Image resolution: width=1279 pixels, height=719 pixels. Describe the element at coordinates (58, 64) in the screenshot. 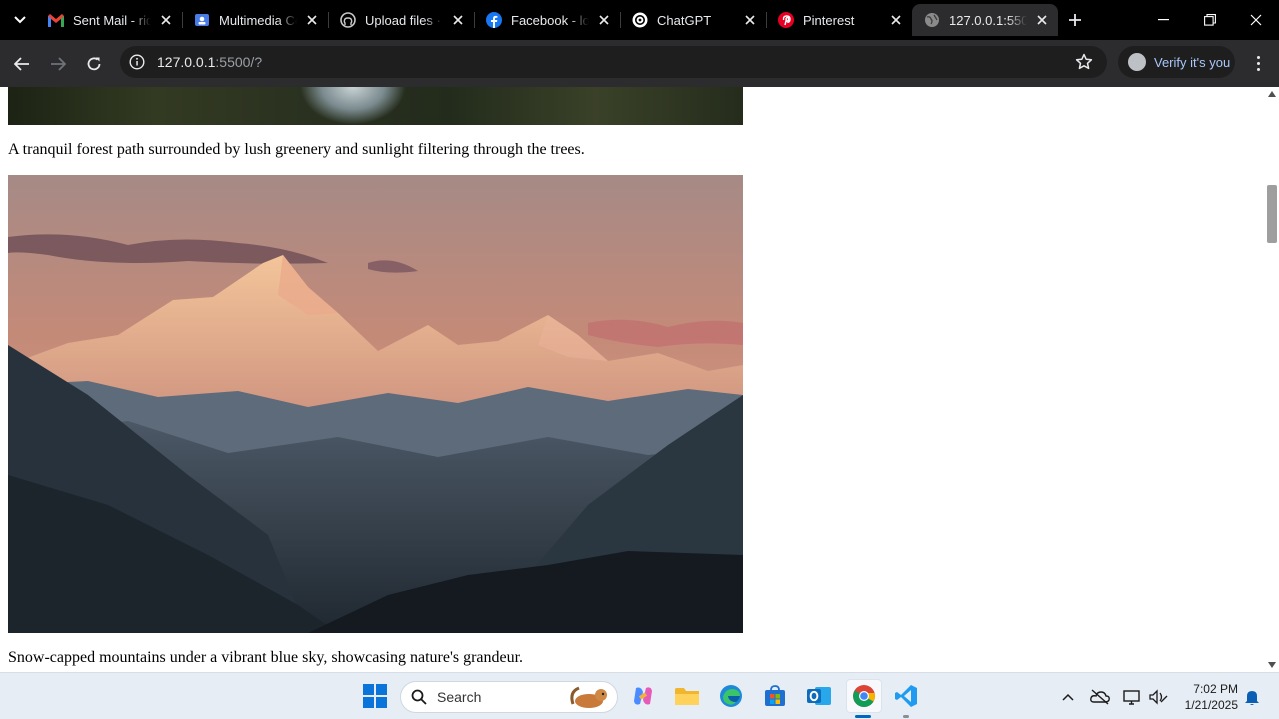

I see `forward-arrow-icon` at that location.